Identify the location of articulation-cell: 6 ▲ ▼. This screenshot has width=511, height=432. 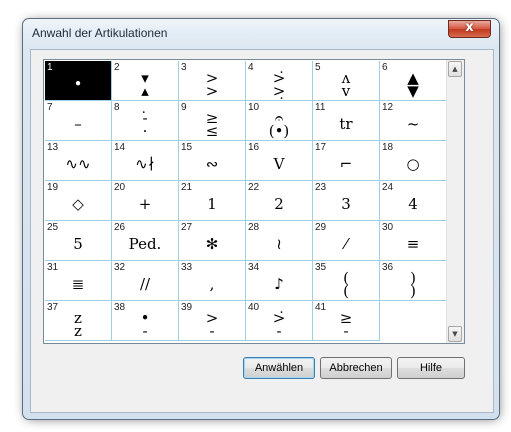
(413, 81).